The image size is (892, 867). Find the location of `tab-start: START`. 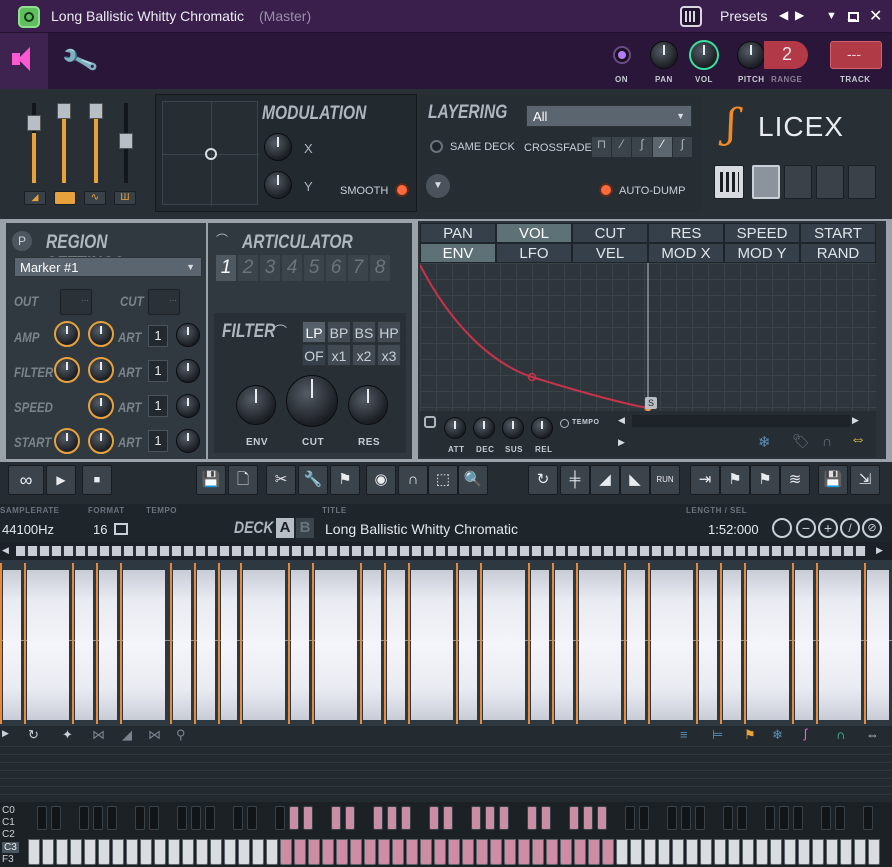

tab-start: START is located at coordinates (838, 233).